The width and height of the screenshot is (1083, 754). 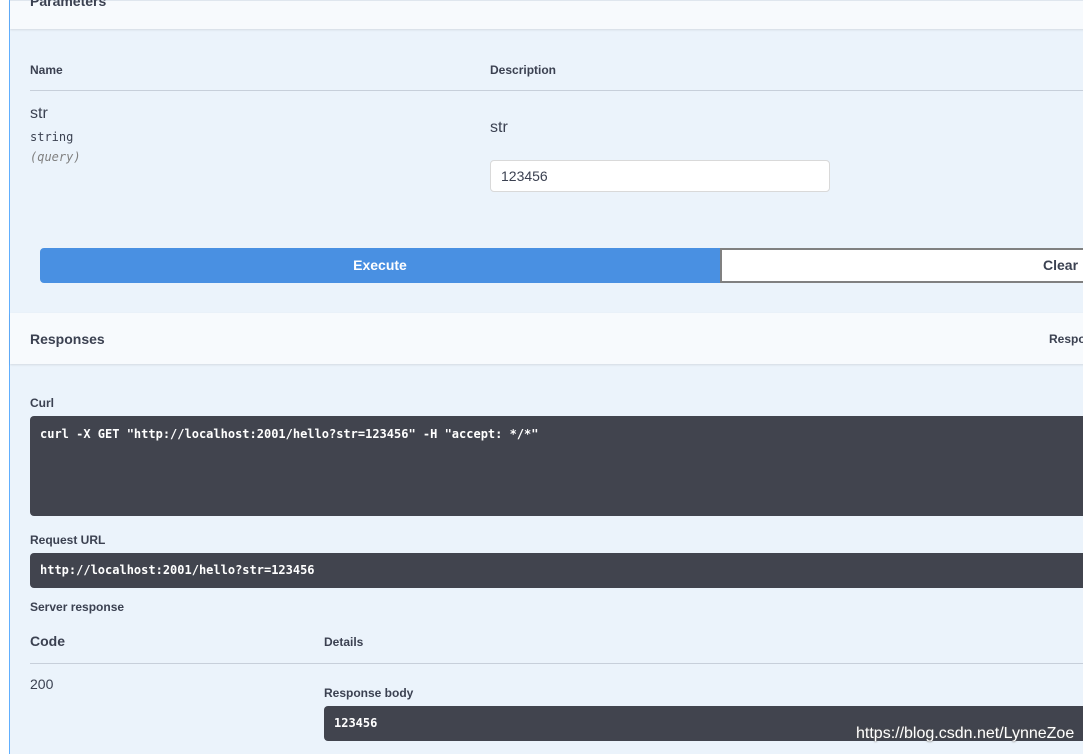 What do you see at coordinates (499, 127) in the screenshot?
I see `param-description: str` at bounding box center [499, 127].